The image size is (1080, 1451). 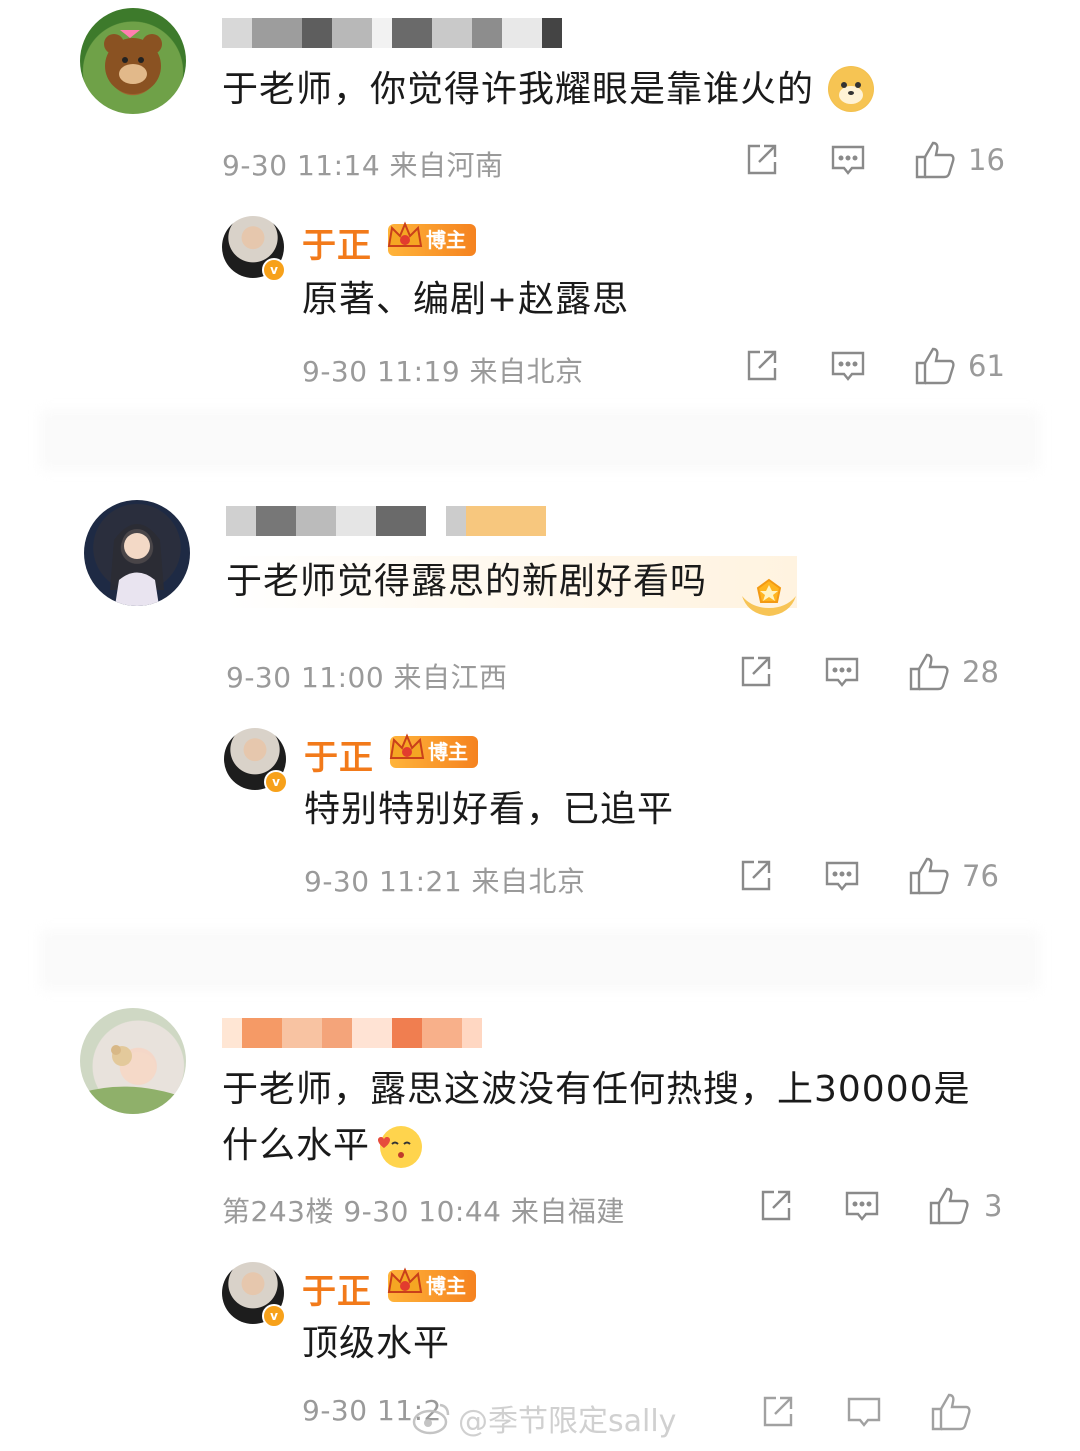 What do you see at coordinates (423, 1211) in the screenshot?
I see `comment-meta: 第243楼 9-30 10:44 来自福建` at bounding box center [423, 1211].